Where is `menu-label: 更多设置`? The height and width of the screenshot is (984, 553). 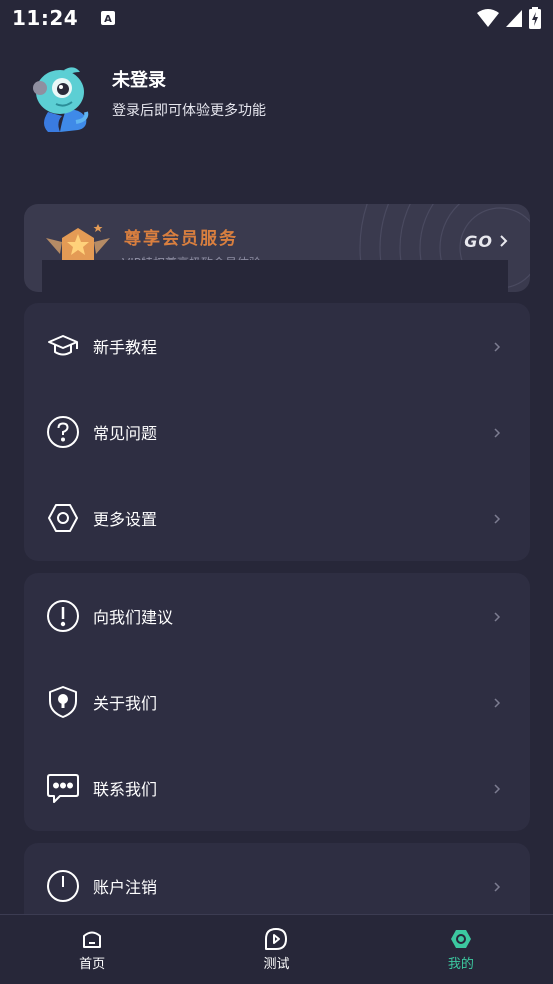 menu-label: 更多设置 is located at coordinates (125, 519).